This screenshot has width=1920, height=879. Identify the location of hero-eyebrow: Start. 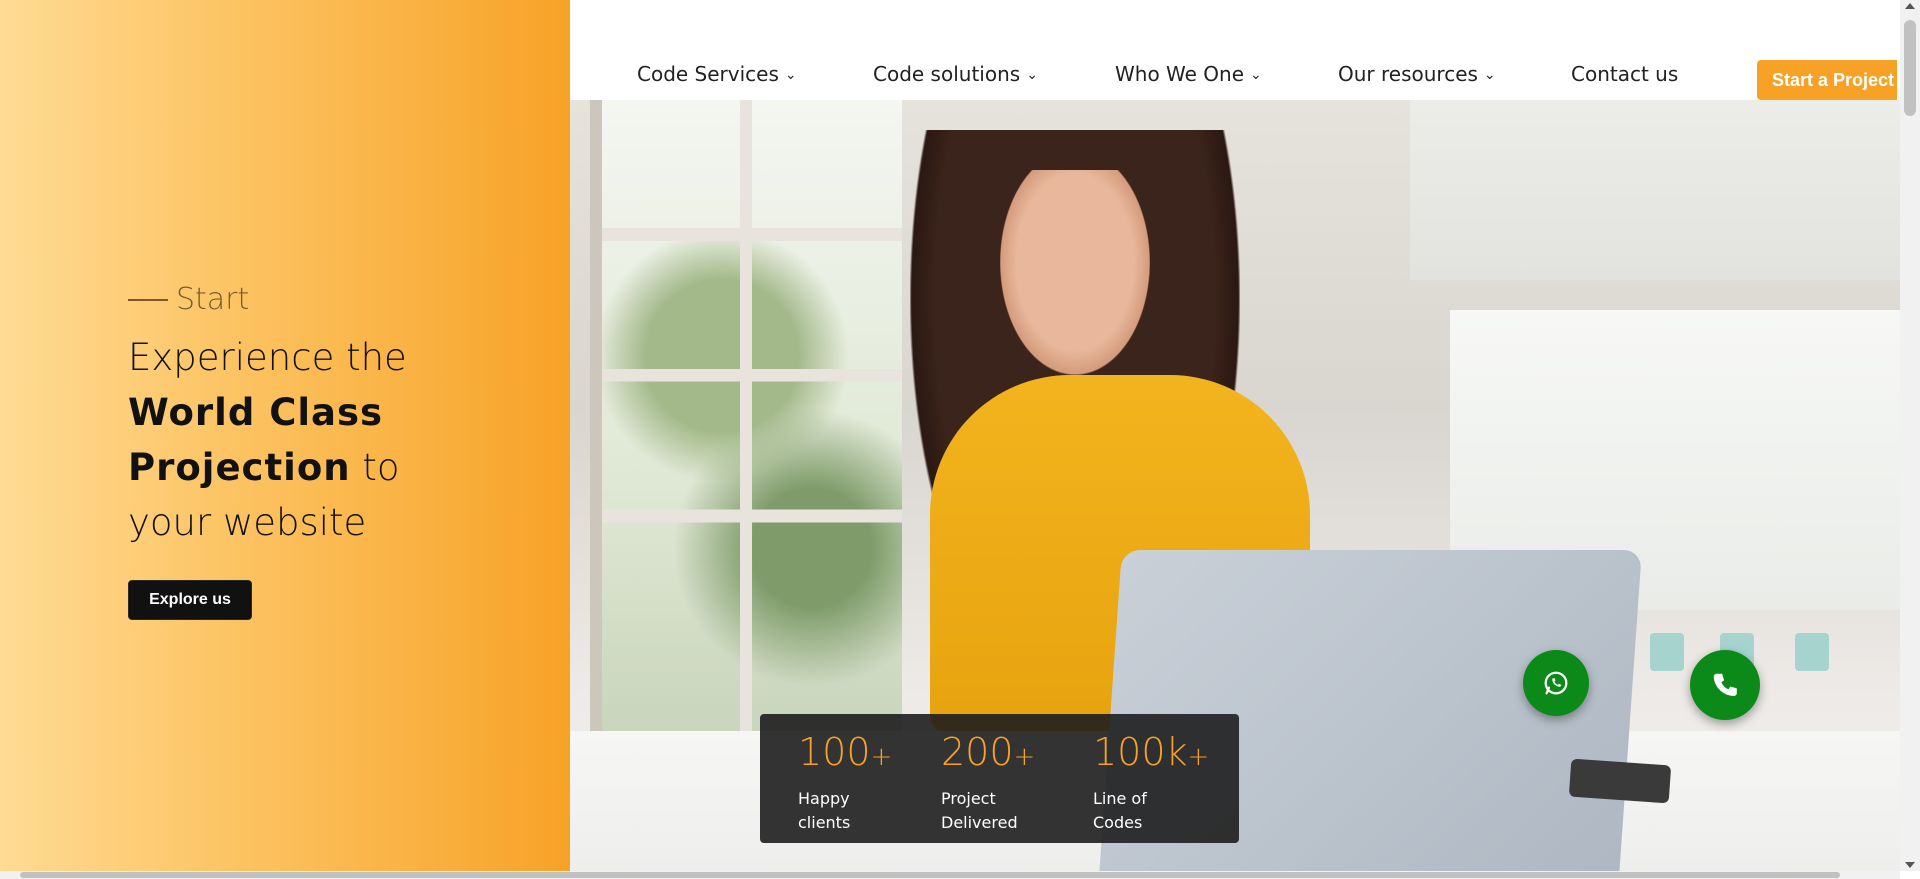
(188, 299).